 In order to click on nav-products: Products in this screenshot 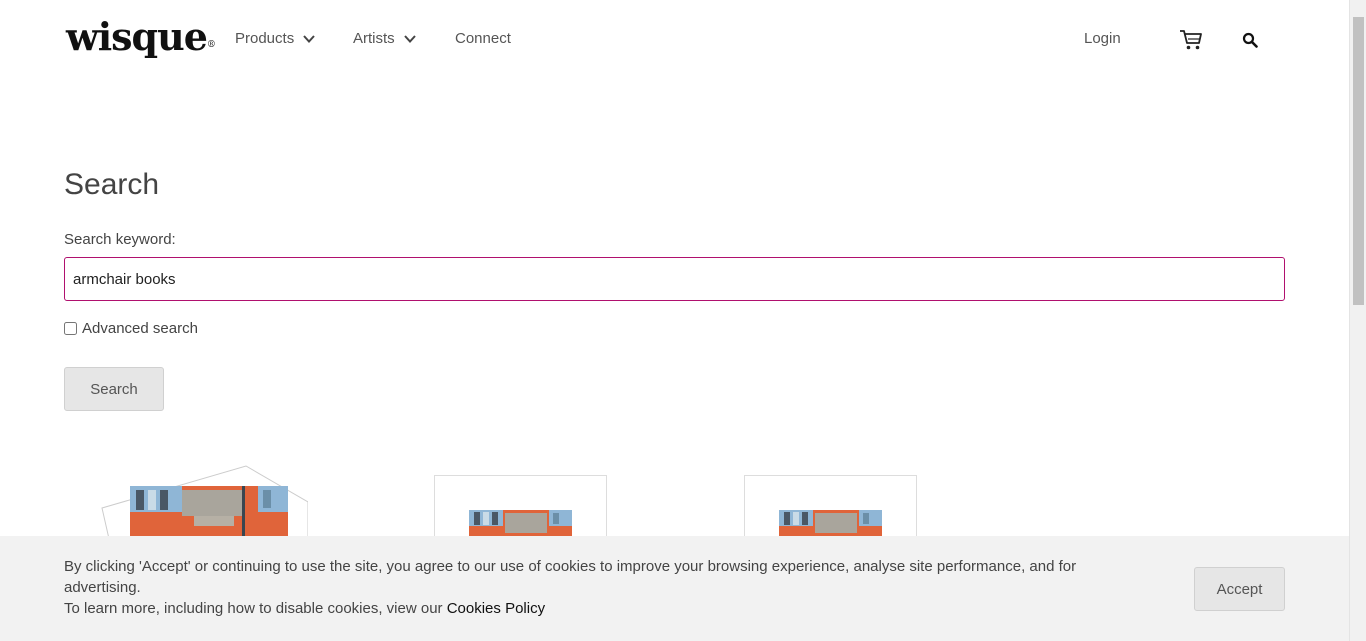, I will do `click(275, 38)`.